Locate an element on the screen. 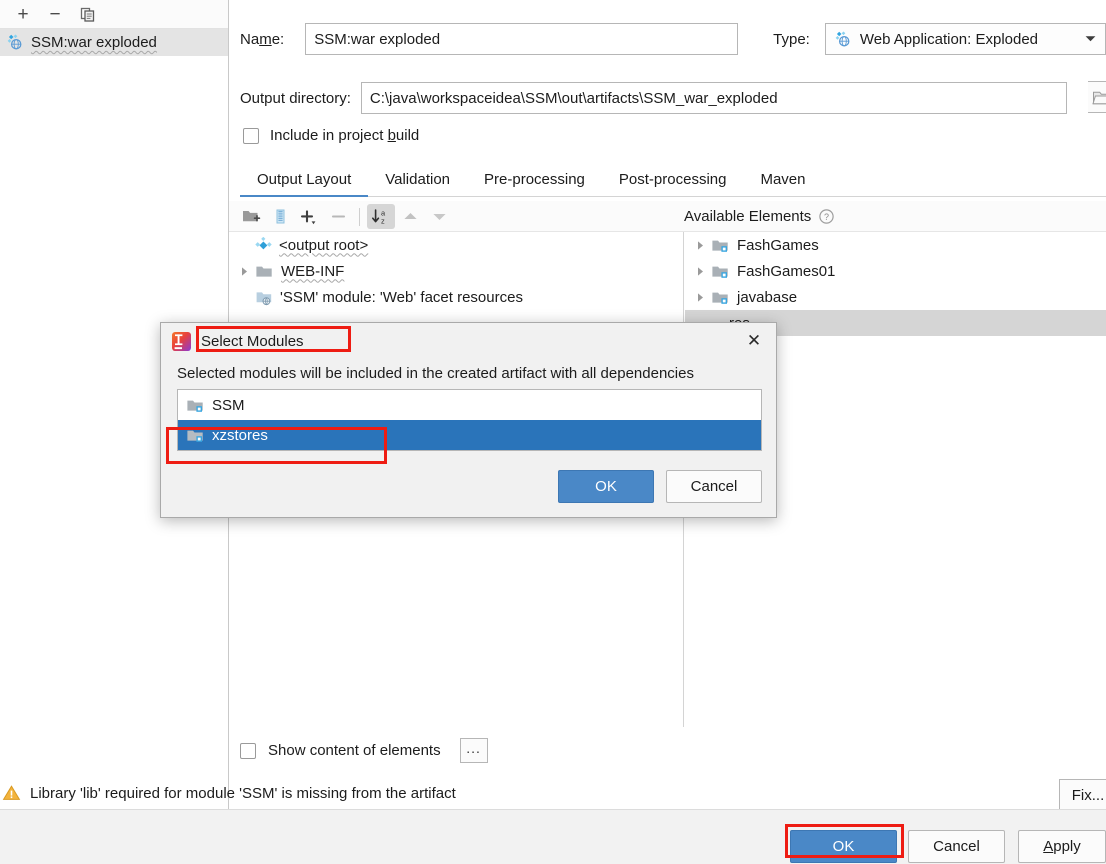 The height and width of the screenshot is (864, 1106). remove-artifact-button: − is located at coordinates (55, 14).